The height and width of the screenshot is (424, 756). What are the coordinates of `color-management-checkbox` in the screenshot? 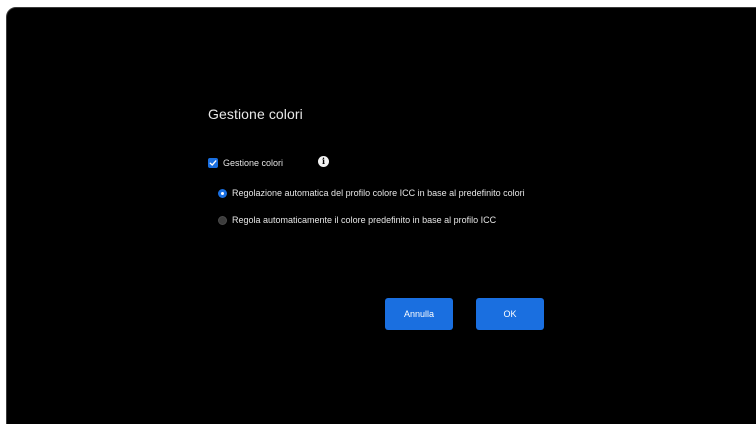 It's located at (213, 163).